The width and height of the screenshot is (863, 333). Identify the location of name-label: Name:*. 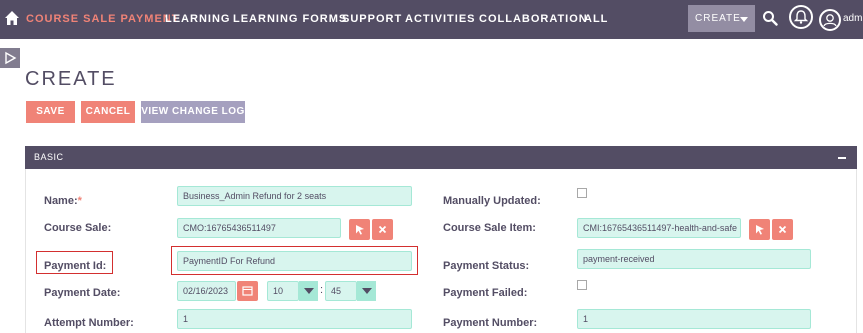
(63, 201).